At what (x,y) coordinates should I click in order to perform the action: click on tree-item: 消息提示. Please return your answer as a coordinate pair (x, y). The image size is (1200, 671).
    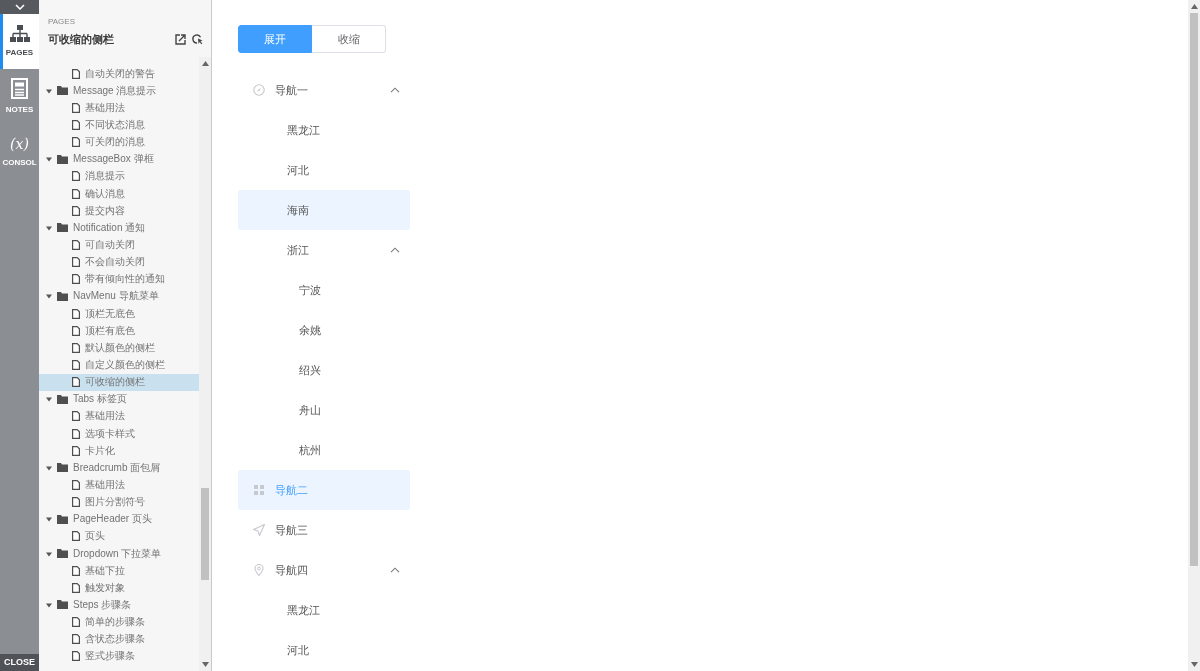
    Looking at the image, I should click on (119, 176).